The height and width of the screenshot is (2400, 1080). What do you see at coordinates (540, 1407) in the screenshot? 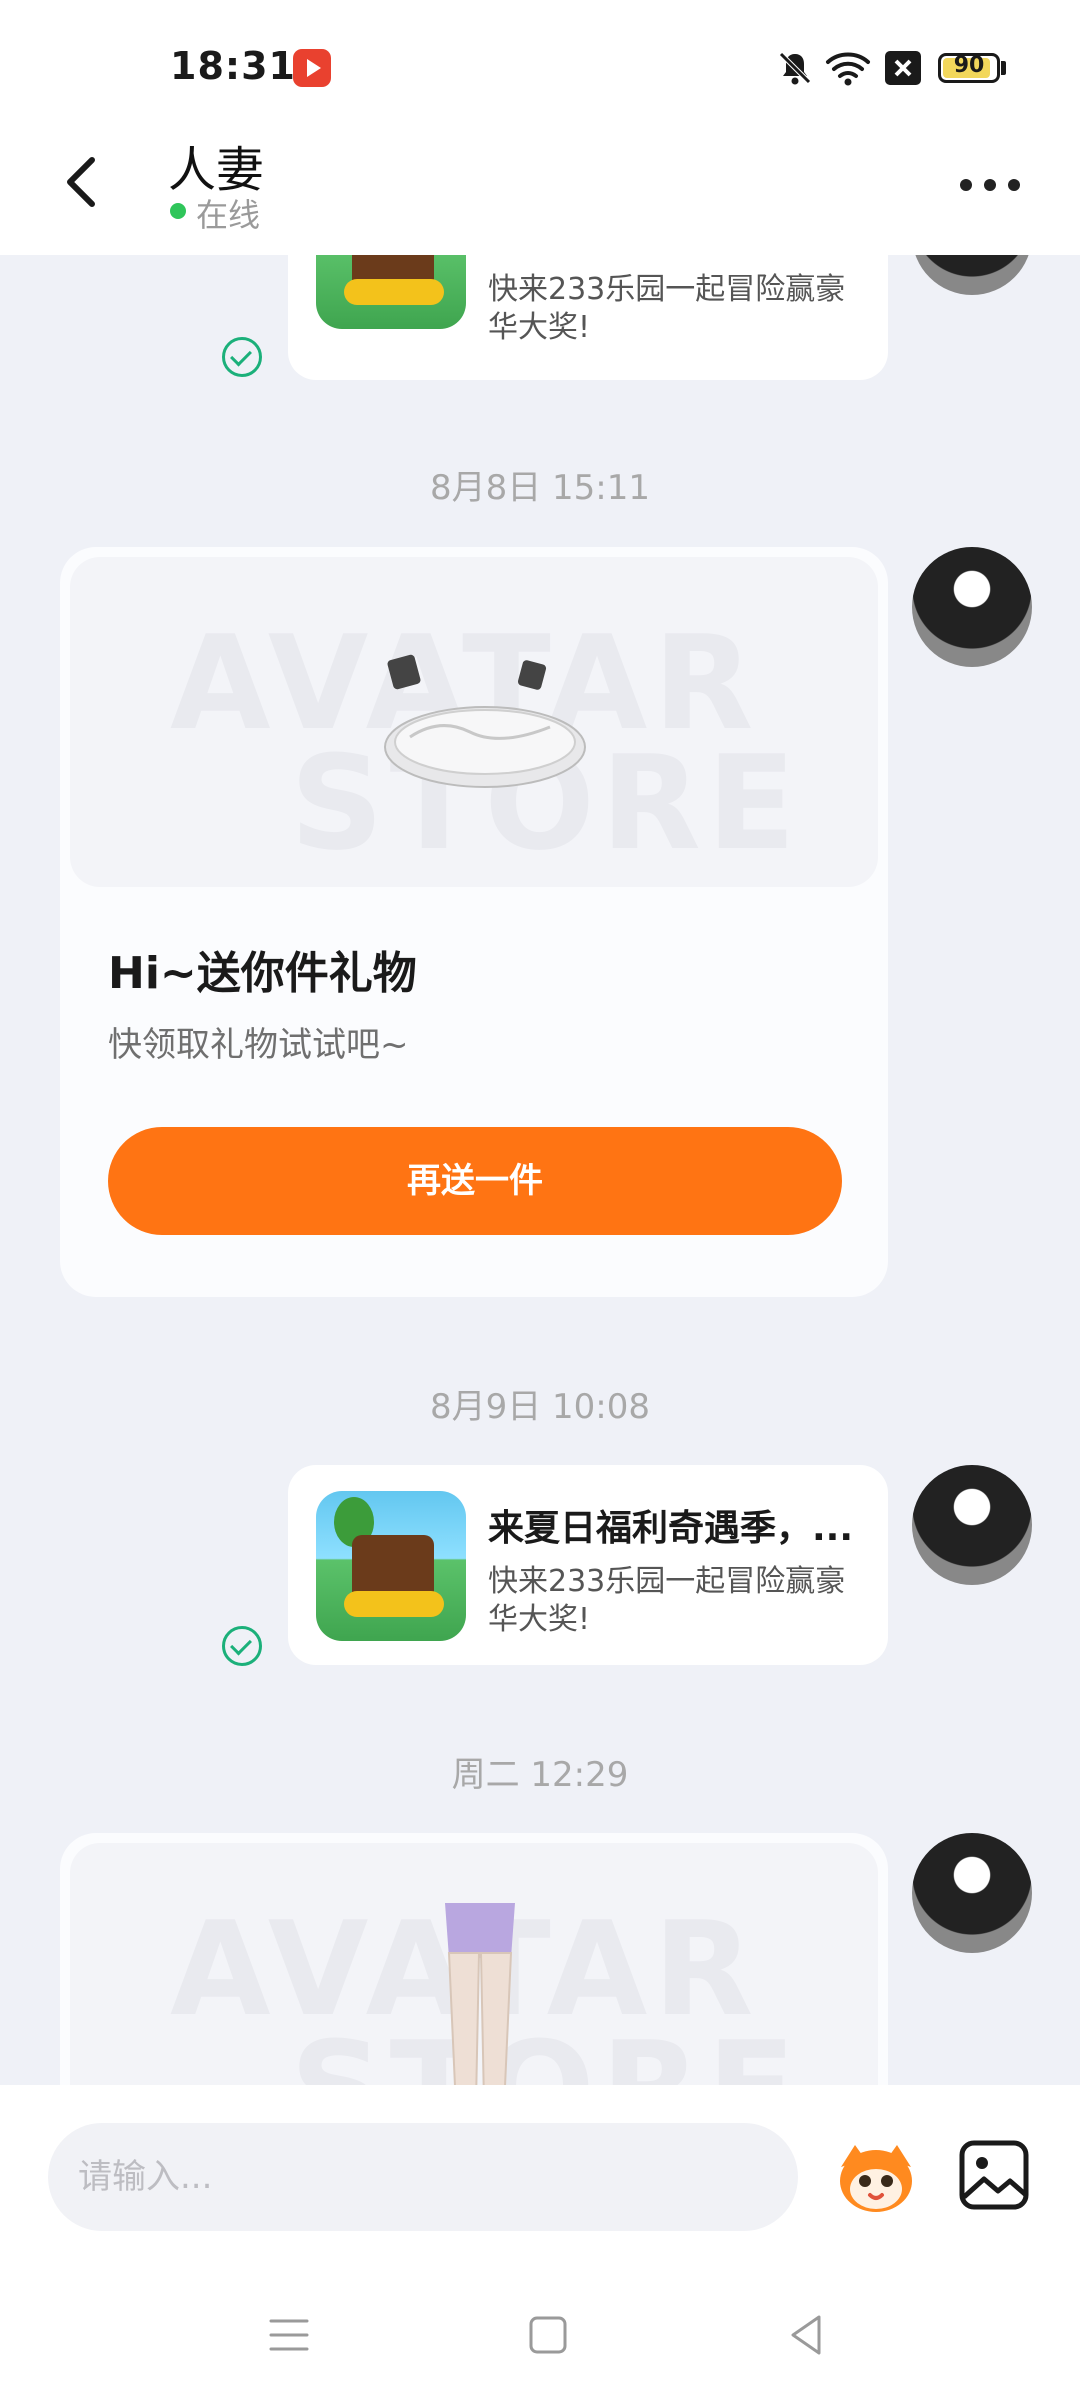
I see `timestamp: 8月9日 10:08` at bounding box center [540, 1407].